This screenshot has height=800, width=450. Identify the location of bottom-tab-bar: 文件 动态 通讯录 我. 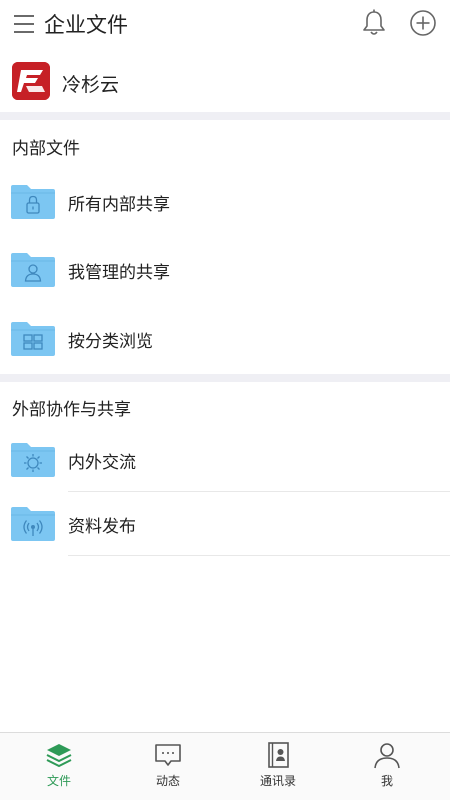
(225, 766).